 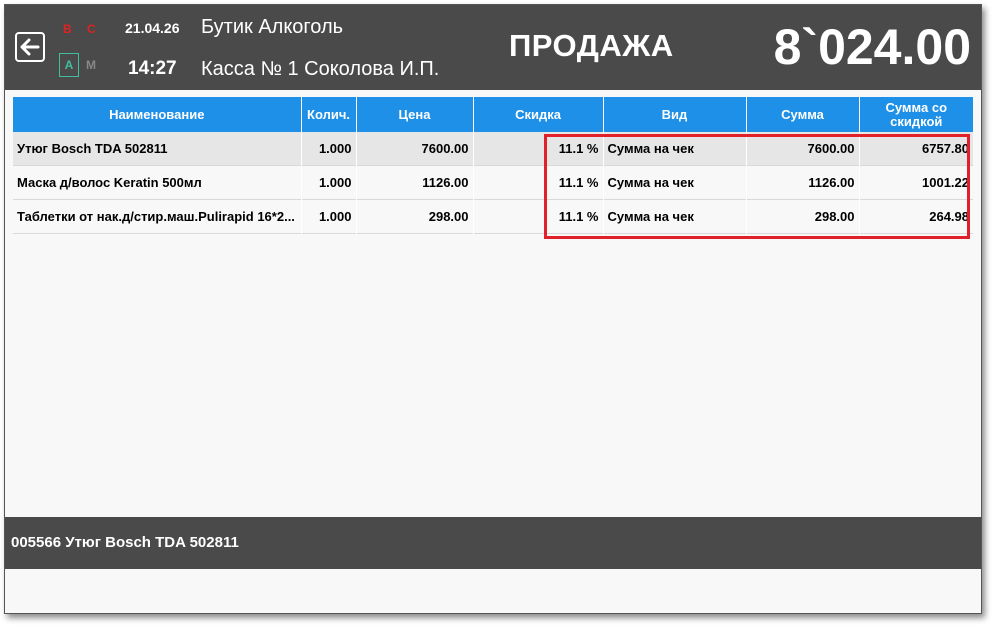 I want to click on cell-sum: 7600.00, so click(x=802, y=149).